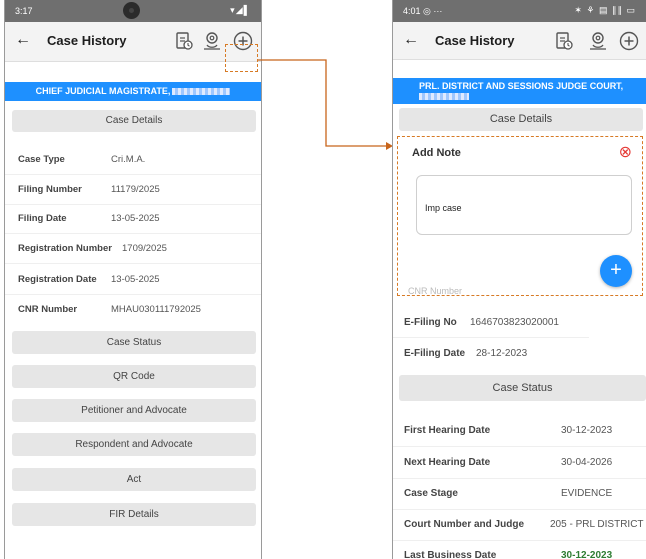 The height and width of the screenshot is (559, 646). I want to click on act-button: Act, so click(134, 479).